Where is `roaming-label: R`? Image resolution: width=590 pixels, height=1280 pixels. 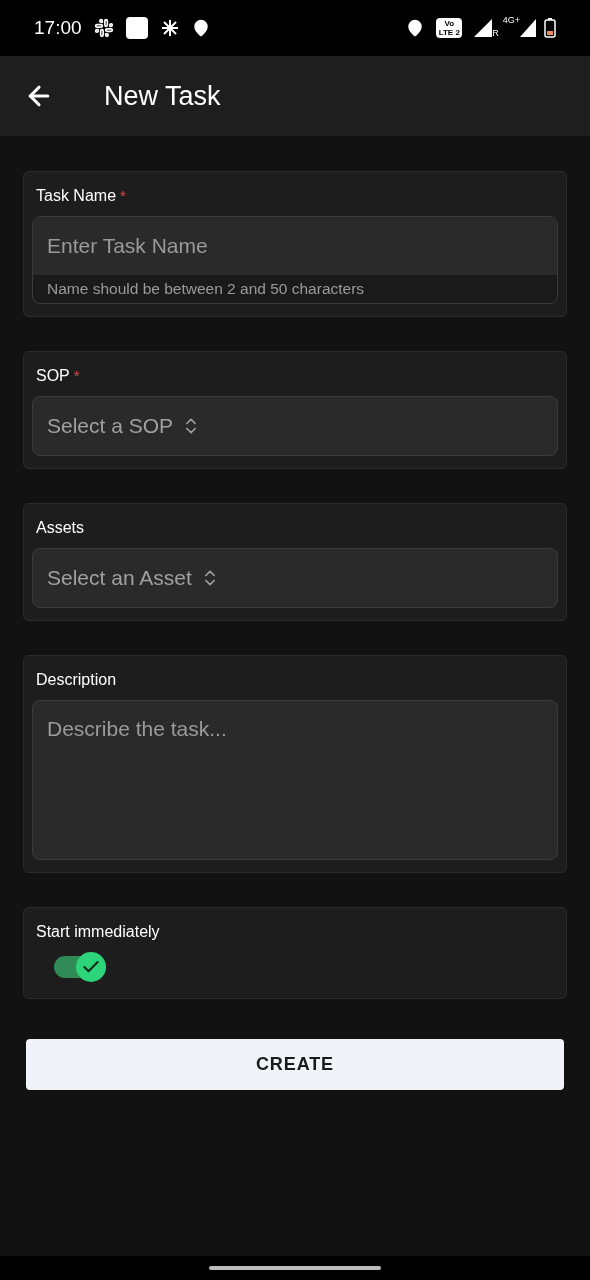
roaming-label: R is located at coordinates (495, 33).